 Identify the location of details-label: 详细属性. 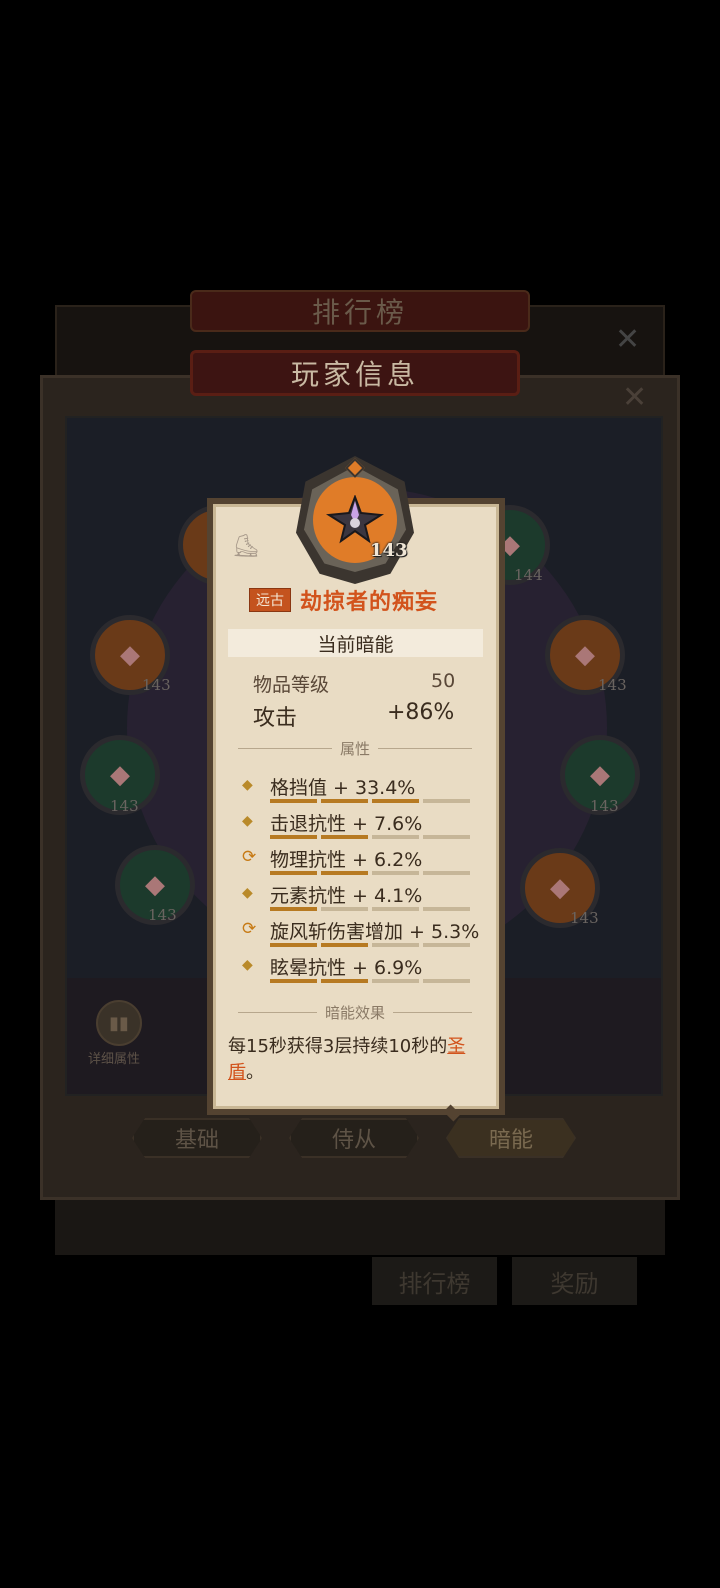
(114, 1059).